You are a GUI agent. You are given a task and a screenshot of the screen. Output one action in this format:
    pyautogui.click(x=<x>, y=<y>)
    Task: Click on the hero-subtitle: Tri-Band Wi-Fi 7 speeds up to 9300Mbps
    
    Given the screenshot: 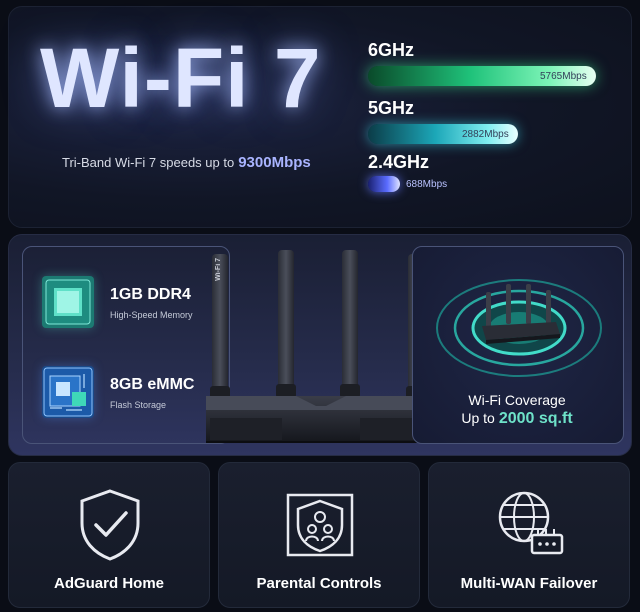 What is the action you would take?
    pyautogui.click(x=186, y=162)
    